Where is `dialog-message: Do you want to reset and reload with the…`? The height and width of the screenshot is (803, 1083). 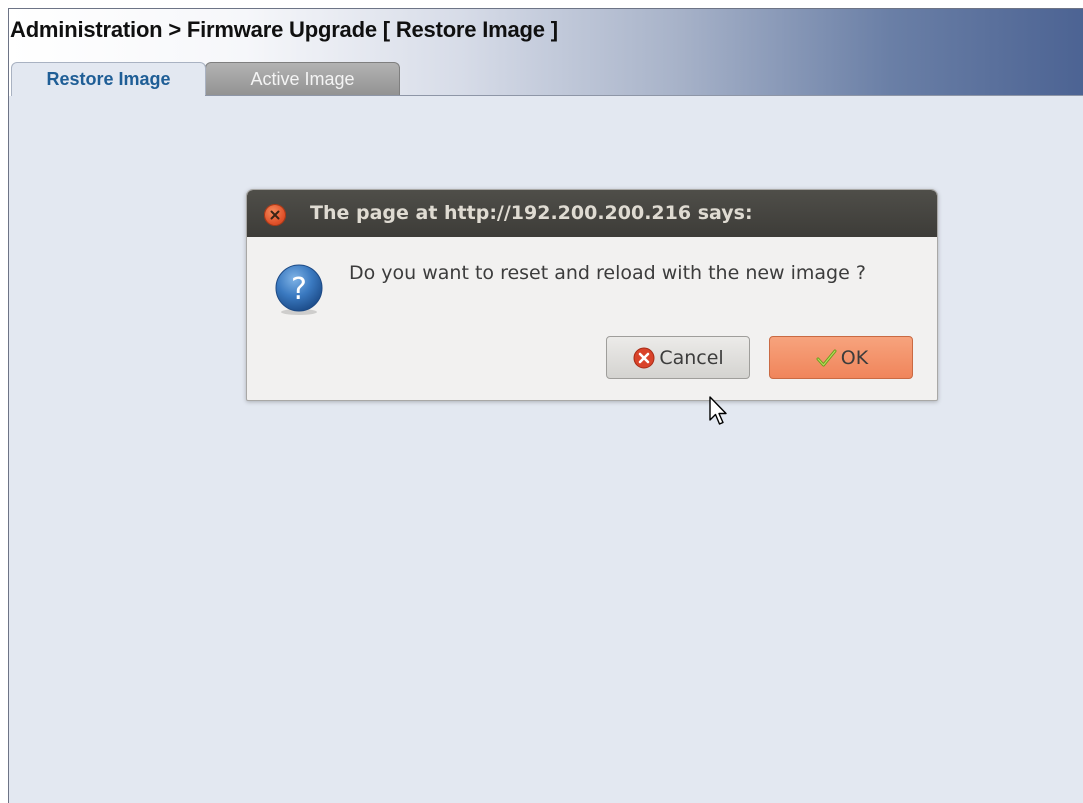
dialog-message: Do you want to reset and reload with the… is located at coordinates (607, 273).